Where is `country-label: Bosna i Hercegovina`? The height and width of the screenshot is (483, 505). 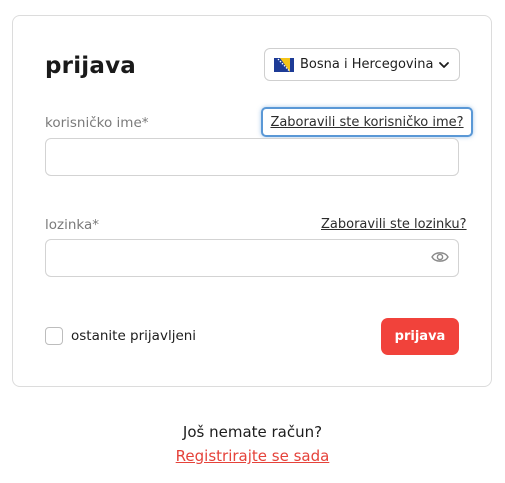
country-label: Bosna i Hercegovina is located at coordinates (367, 64).